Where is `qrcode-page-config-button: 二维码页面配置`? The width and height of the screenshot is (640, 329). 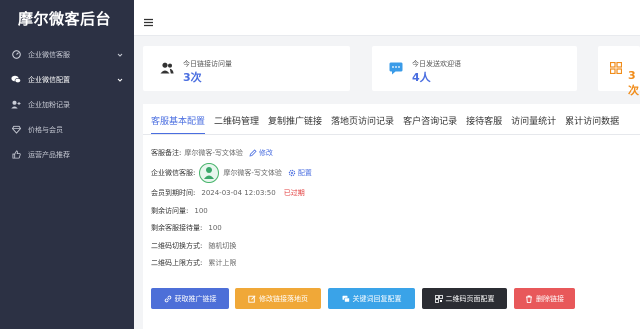 qrcode-page-config-button: 二维码页面配置 is located at coordinates (464, 298).